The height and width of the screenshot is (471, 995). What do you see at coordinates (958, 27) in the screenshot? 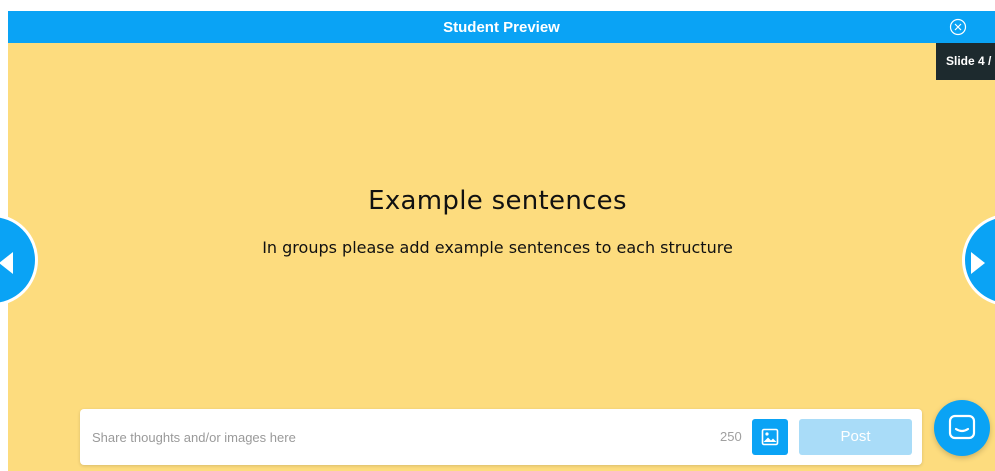
I see `close-icon` at bounding box center [958, 27].